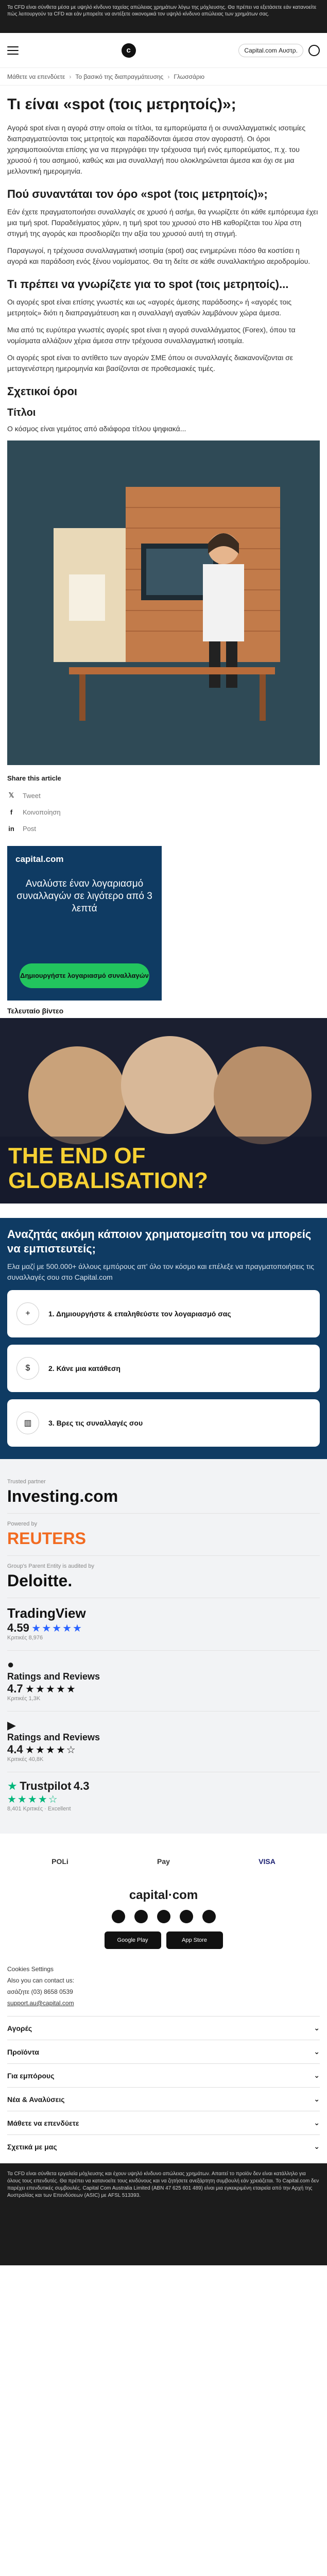  I want to click on logo-icon: c, so click(128, 51).